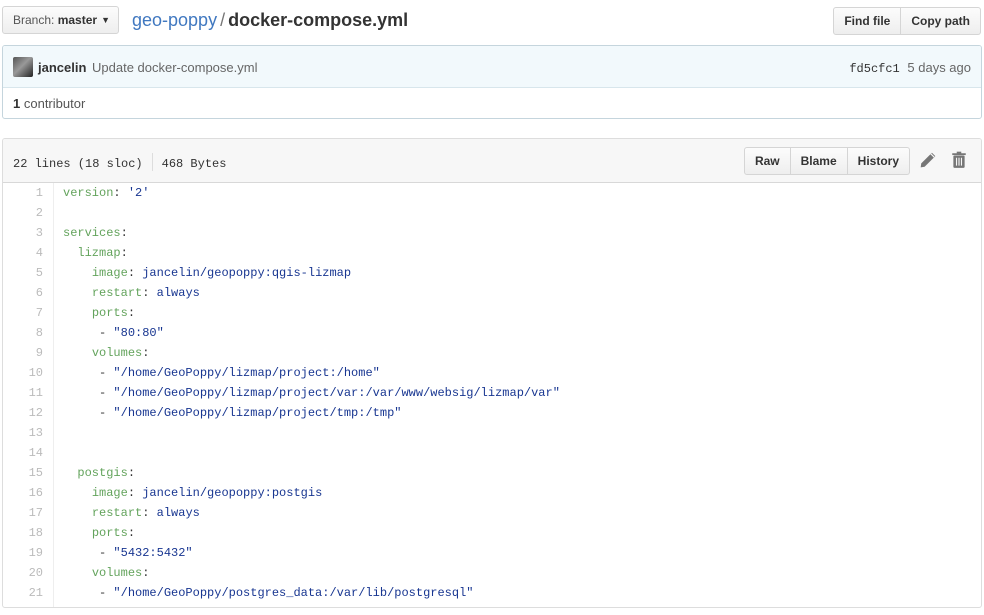 The image size is (984, 615). What do you see at coordinates (174, 67) in the screenshot?
I see `commit-message: Update docker-compose.yml` at bounding box center [174, 67].